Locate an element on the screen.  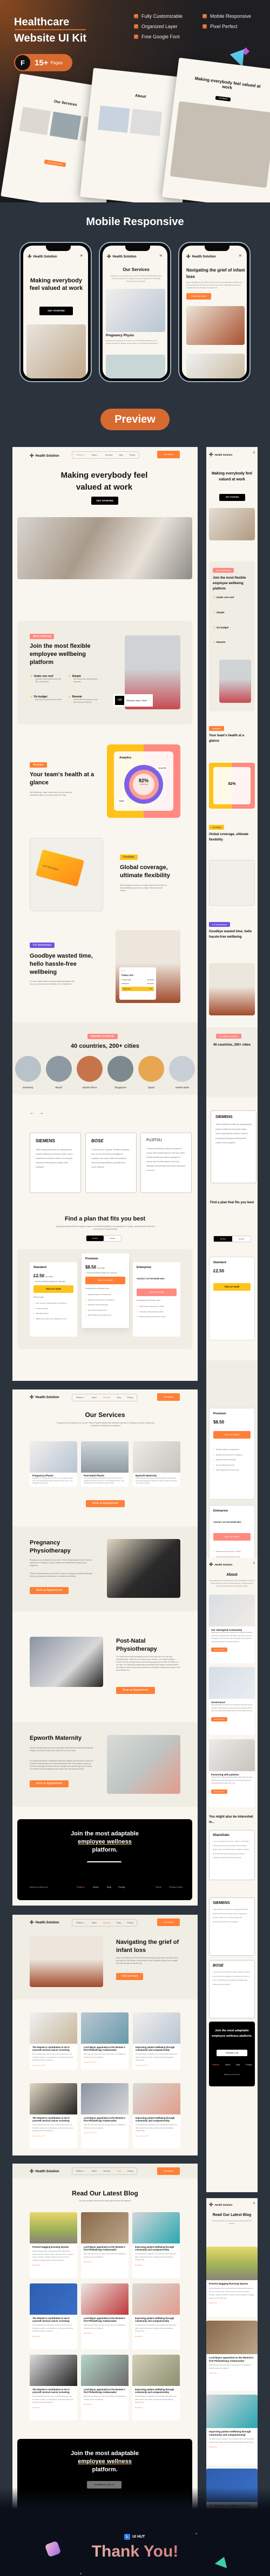
schedule-call-button: Schedule a call is located at coordinates (232, 2053).